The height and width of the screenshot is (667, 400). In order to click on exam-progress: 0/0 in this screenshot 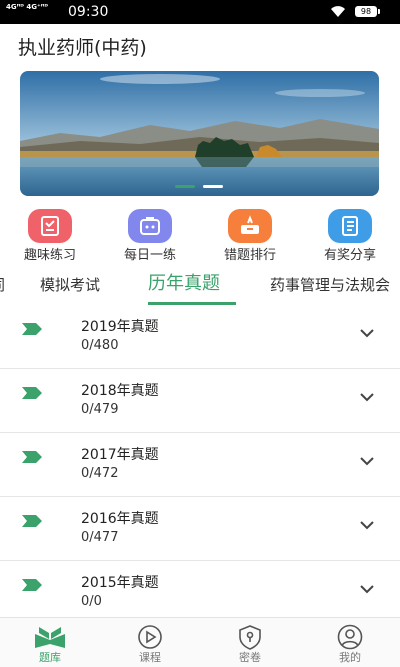, I will do `click(91, 601)`.